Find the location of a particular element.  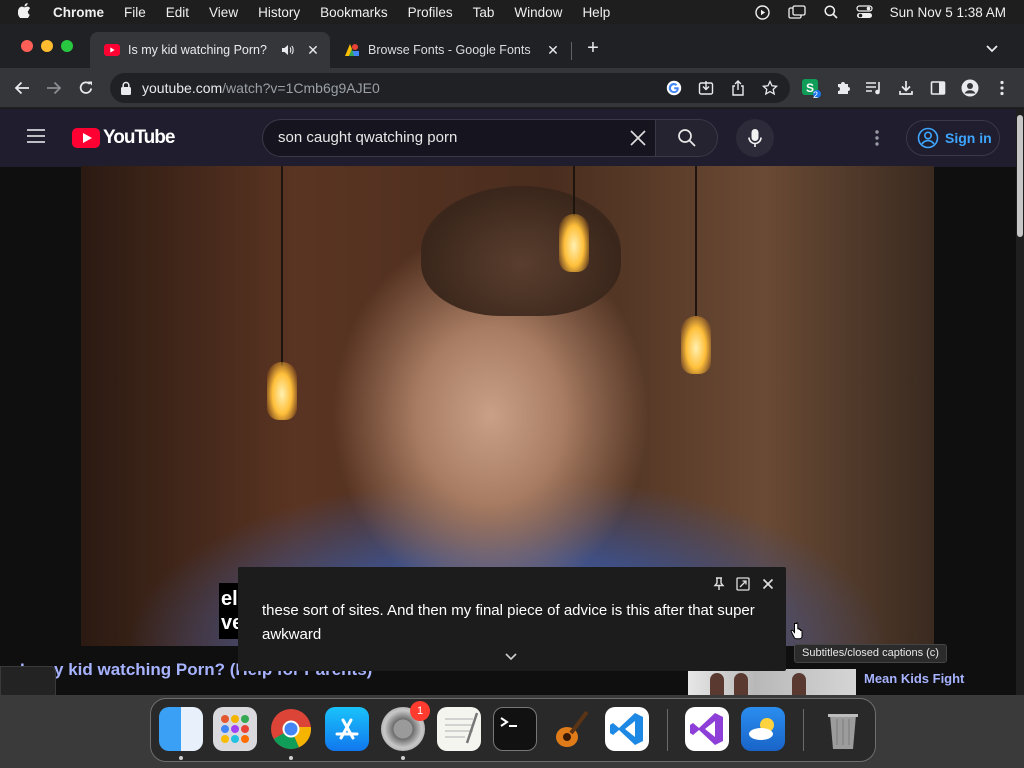

back-arrow-icon is located at coordinates (22, 88).